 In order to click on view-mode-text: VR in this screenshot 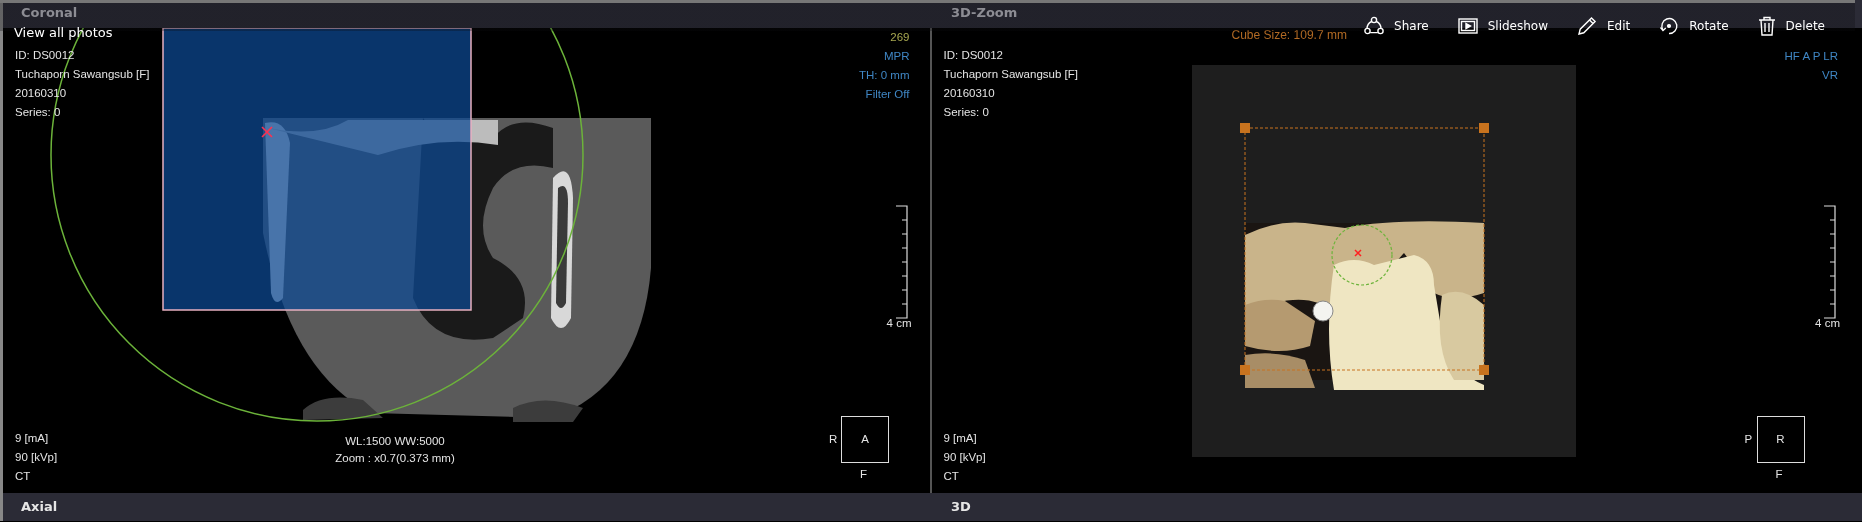, I will do `click(1830, 75)`.